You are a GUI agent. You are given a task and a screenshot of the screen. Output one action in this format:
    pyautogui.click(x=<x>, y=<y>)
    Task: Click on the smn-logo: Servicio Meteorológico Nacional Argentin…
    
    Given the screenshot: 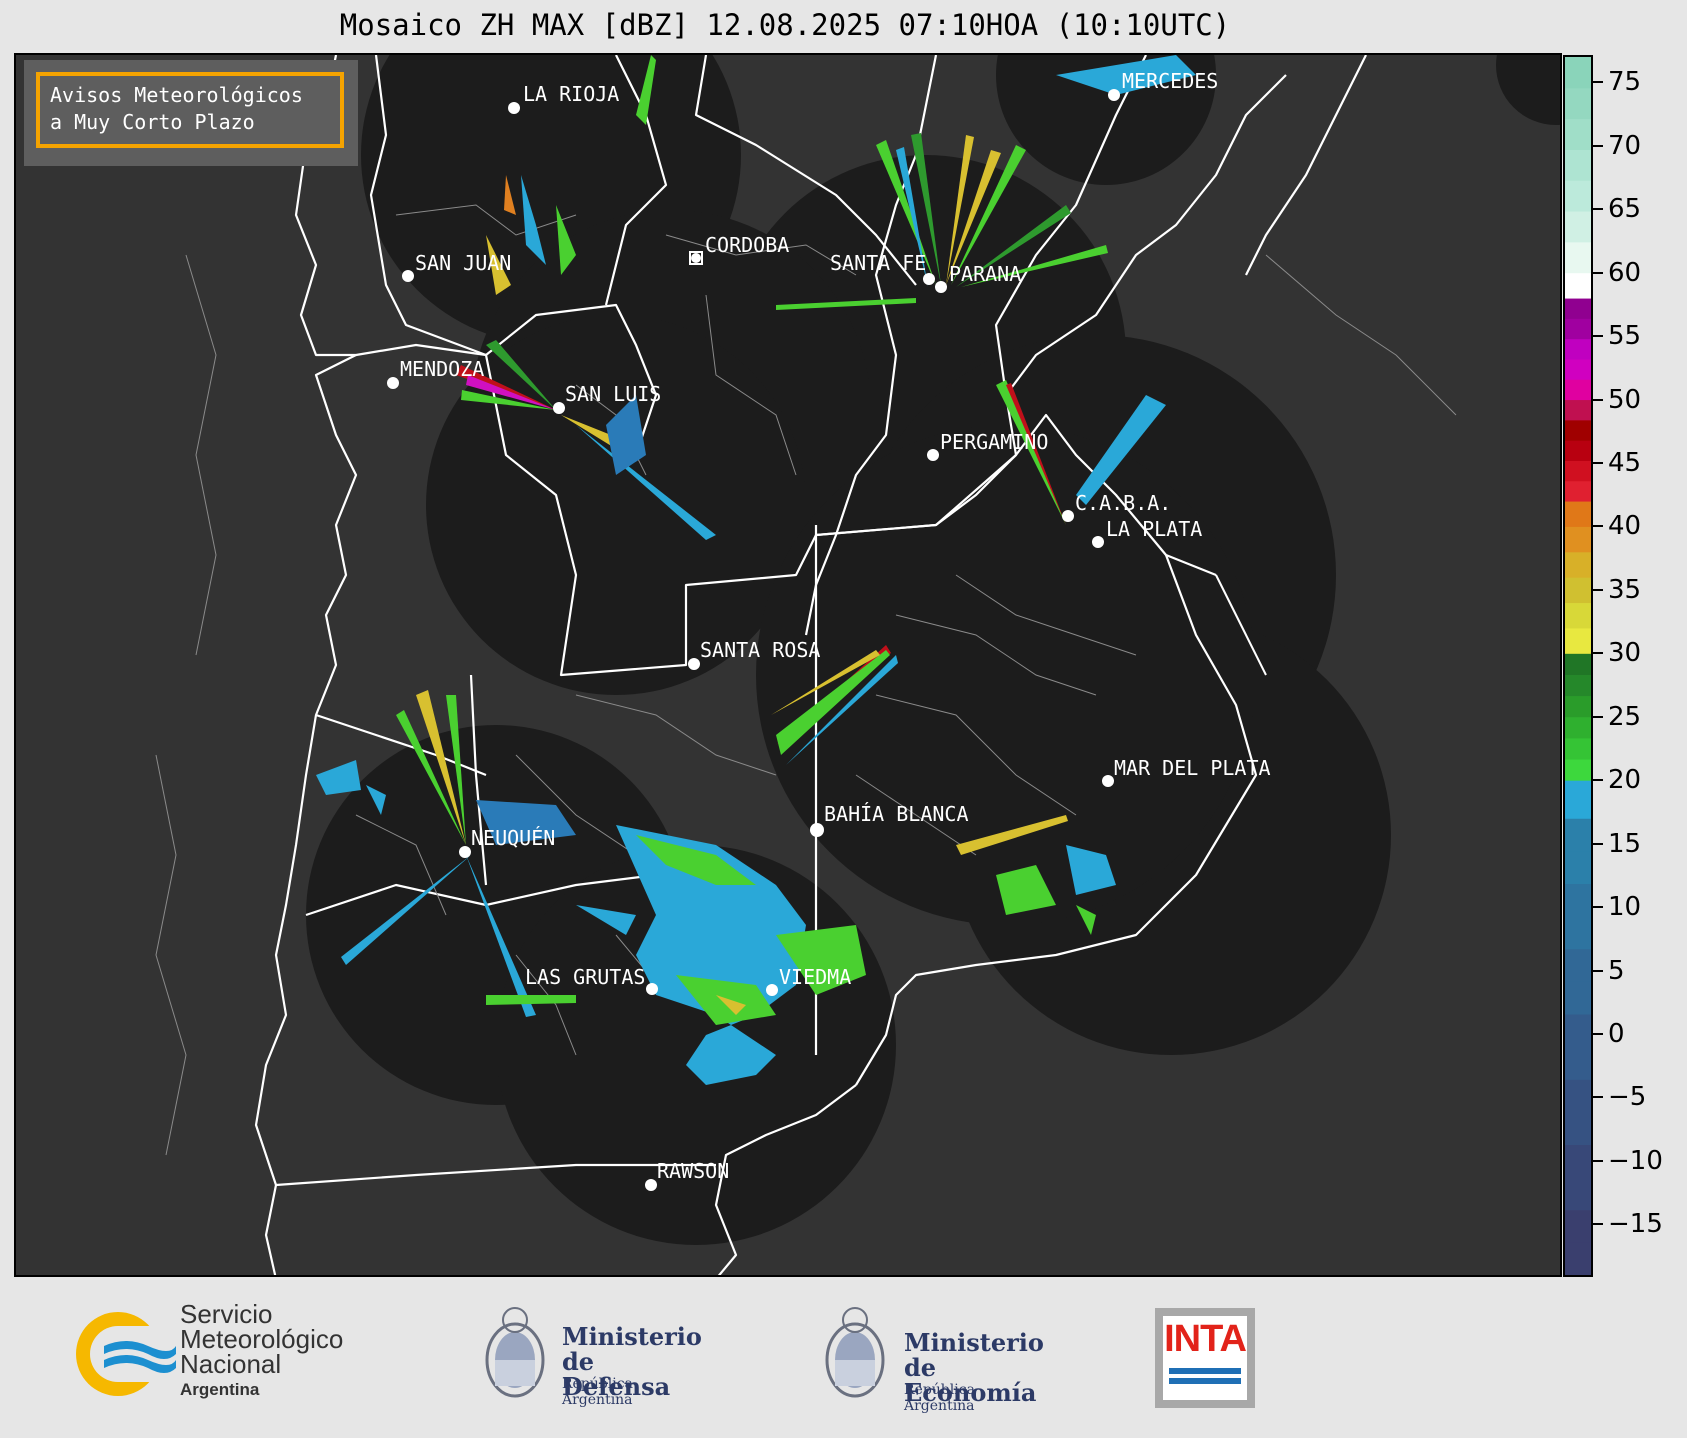 What is the action you would take?
    pyautogui.click(x=204, y=1355)
    